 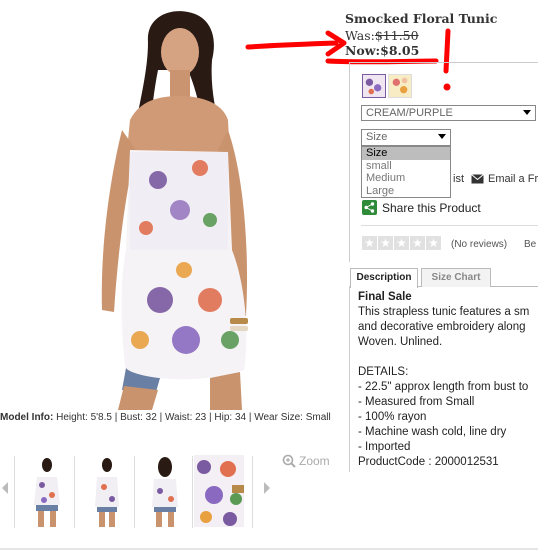 I want to click on size-dropdown-list: Size small Medium Large, so click(x=406, y=172).